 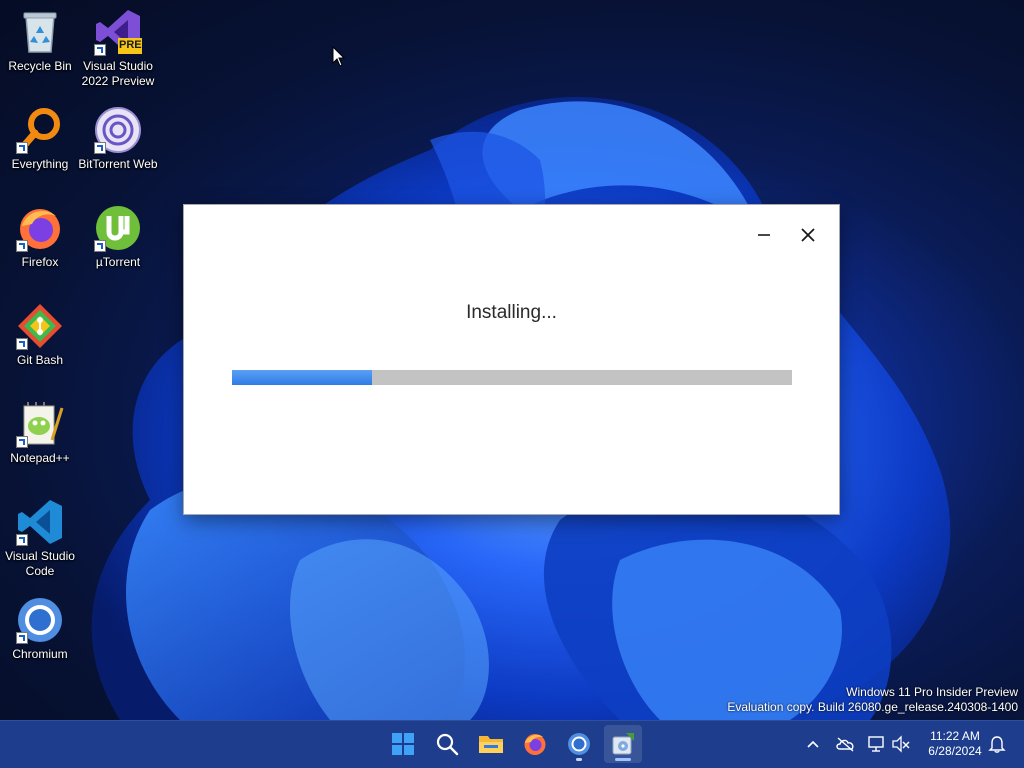 I want to click on active-indicator, so click(x=623, y=759).